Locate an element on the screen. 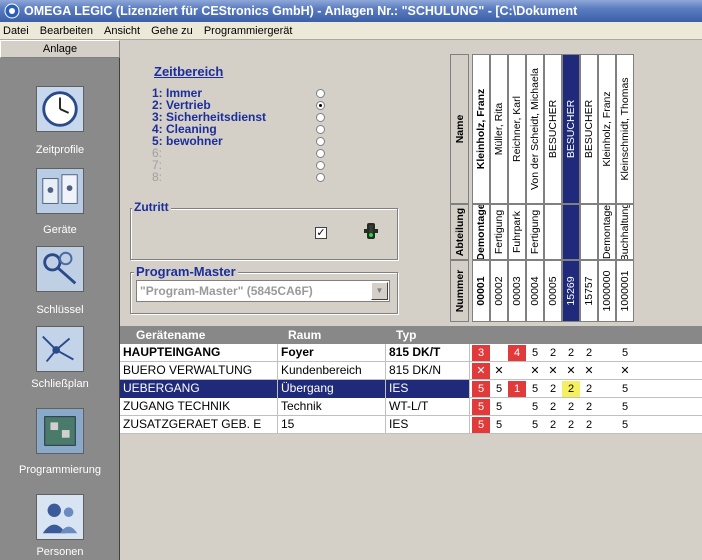 This screenshot has height=560, width=702. menu-datei: Datei is located at coordinates (16, 31).